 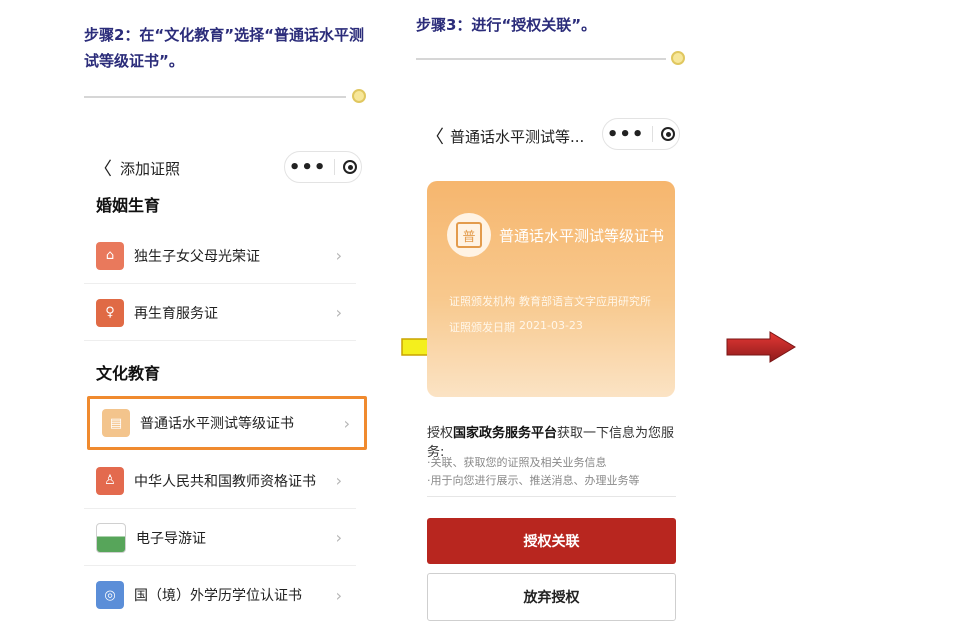 I want to click on mandarin-badge-icon: 普, so click(x=469, y=235).